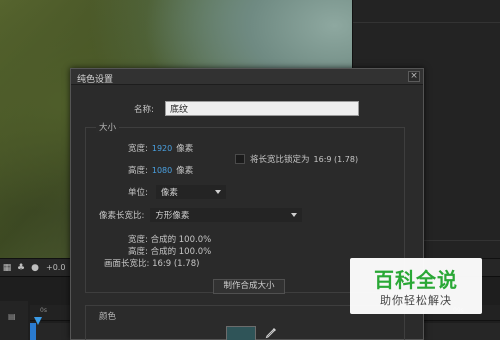  What do you see at coordinates (144, 110) in the screenshot?
I see `name-label: 名称:` at bounding box center [144, 110].